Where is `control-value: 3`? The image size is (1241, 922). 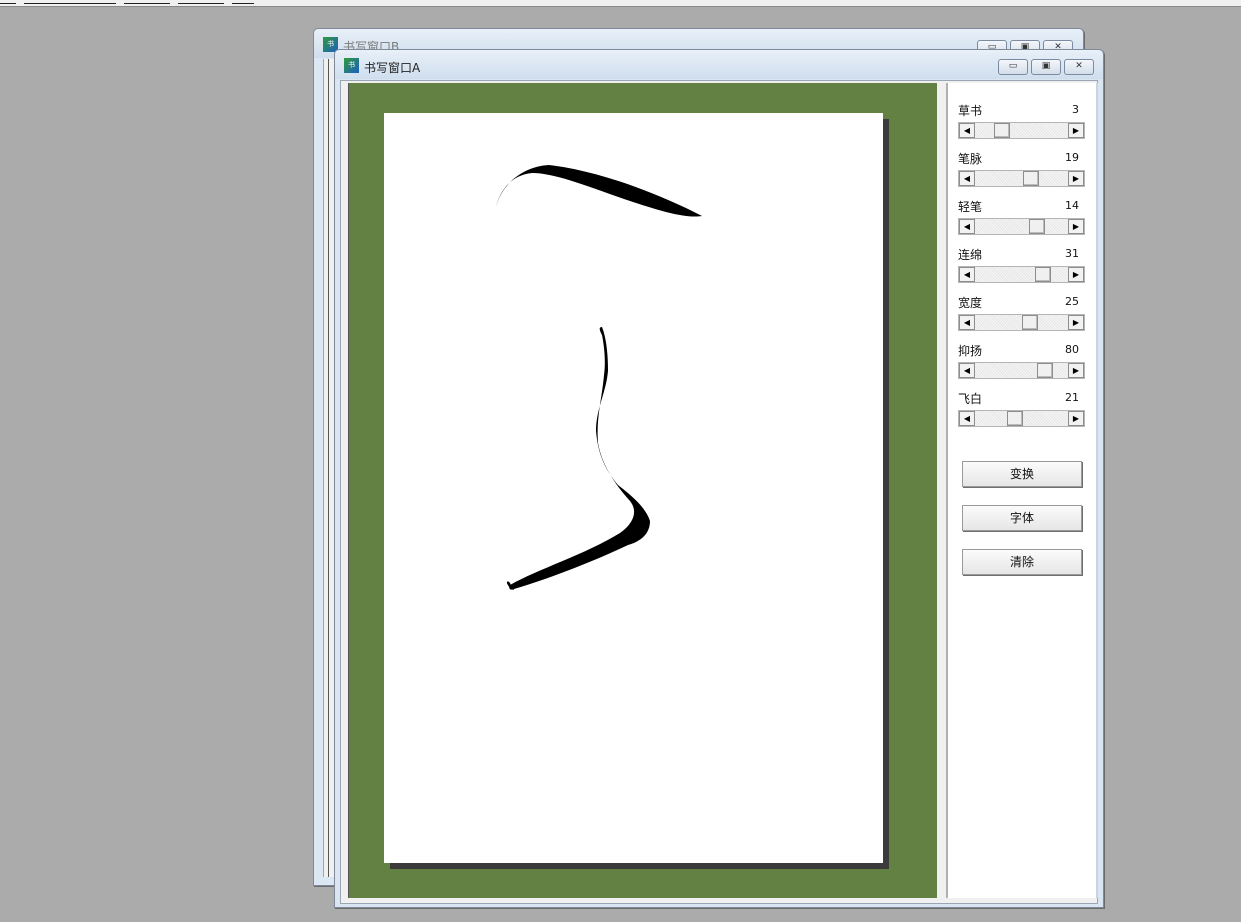 control-value: 3 is located at coordinates (1075, 109).